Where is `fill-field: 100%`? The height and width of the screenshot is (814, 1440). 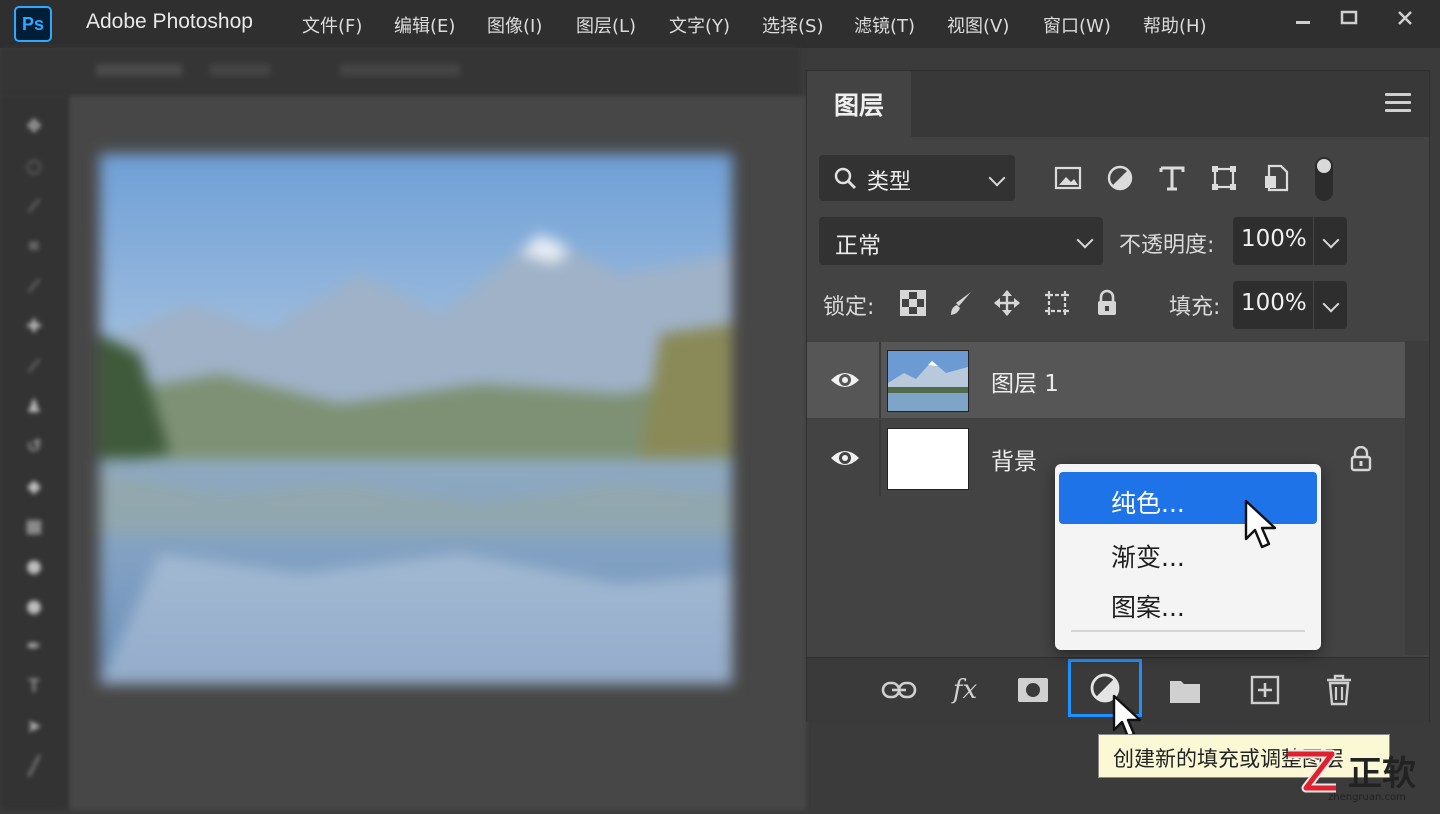
fill-field: 100% is located at coordinates (1290, 305).